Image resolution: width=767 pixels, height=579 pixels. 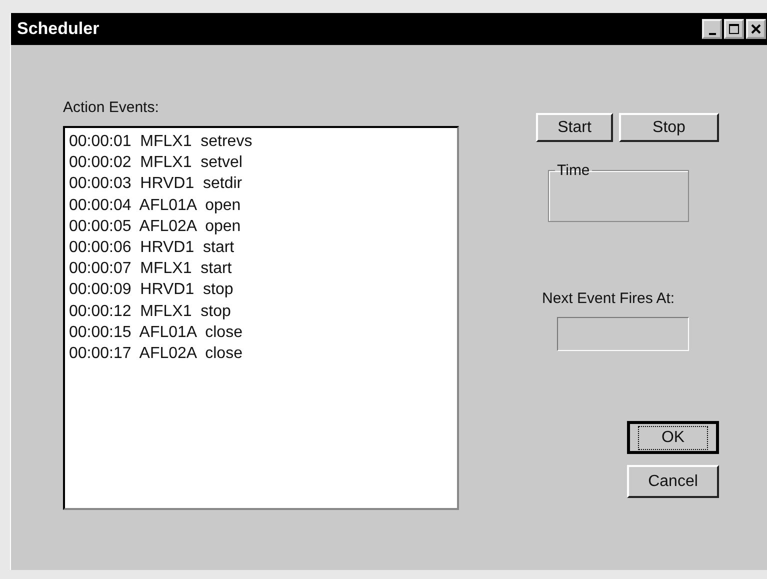 I want to click on minimize-button, so click(x=712, y=29).